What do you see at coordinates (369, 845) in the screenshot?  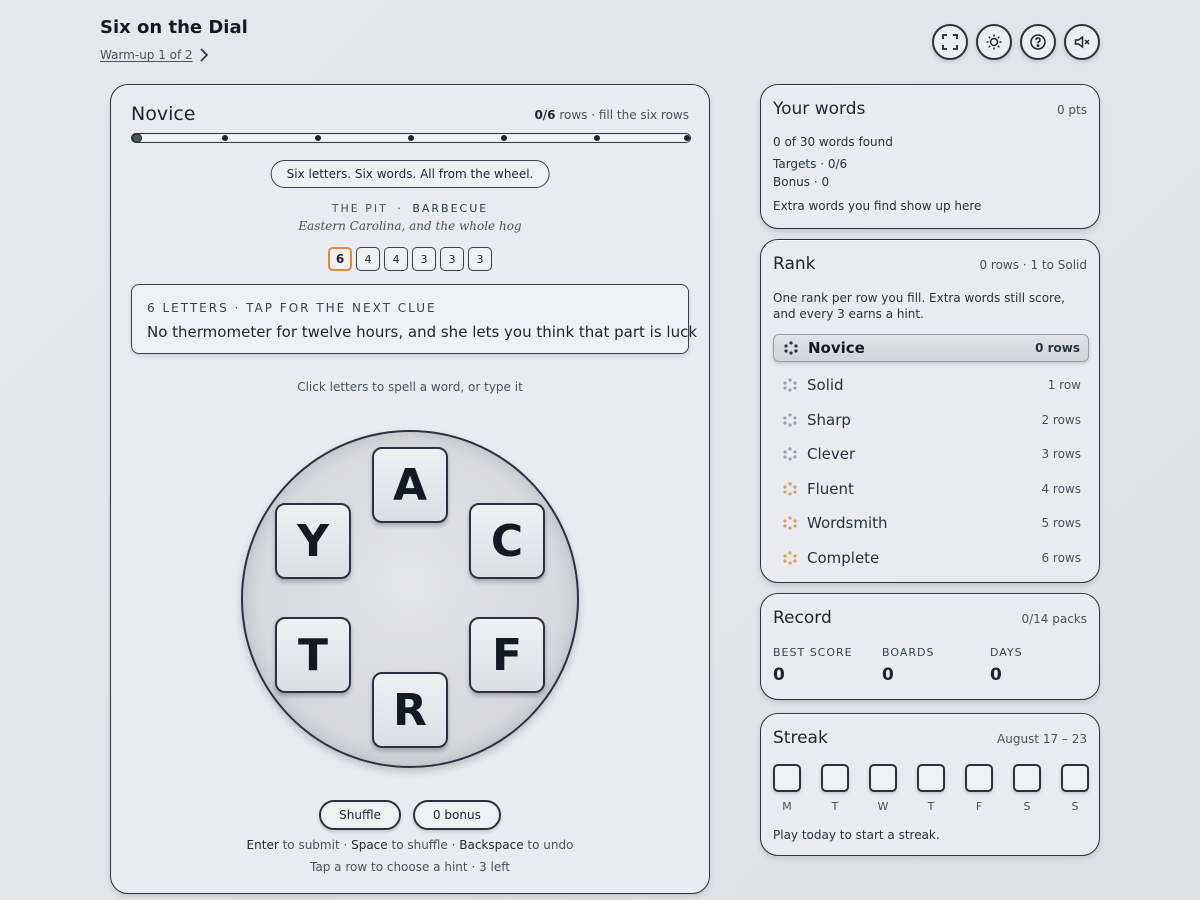 I see `space-key: Space` at bounding box center [369, 845].